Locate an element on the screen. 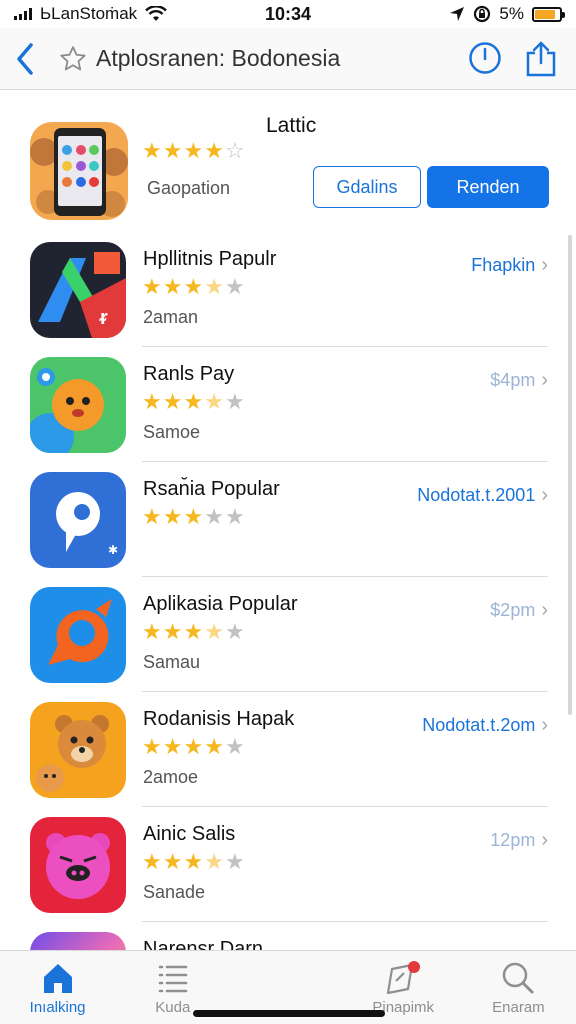 This screenshot has height=1024, width=576. wifi-icon is located at coordinates (156, 13).